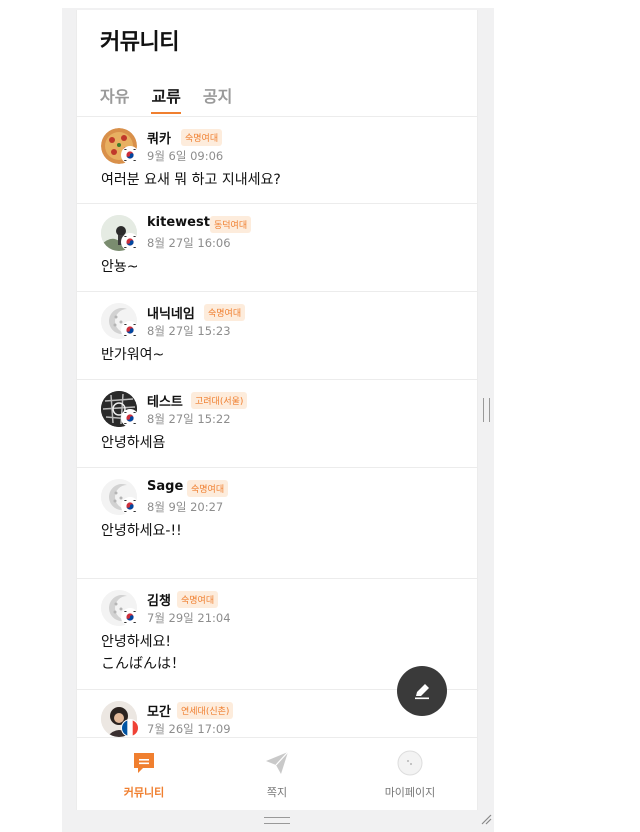 The image size is (640, 832). What do you see at coordinates (277, 523) in the screenshot?
I see `post-item: Sage 숙명여대 8월 9일 20:27 안녕하세요-!!` at bounding box center [277, 523].